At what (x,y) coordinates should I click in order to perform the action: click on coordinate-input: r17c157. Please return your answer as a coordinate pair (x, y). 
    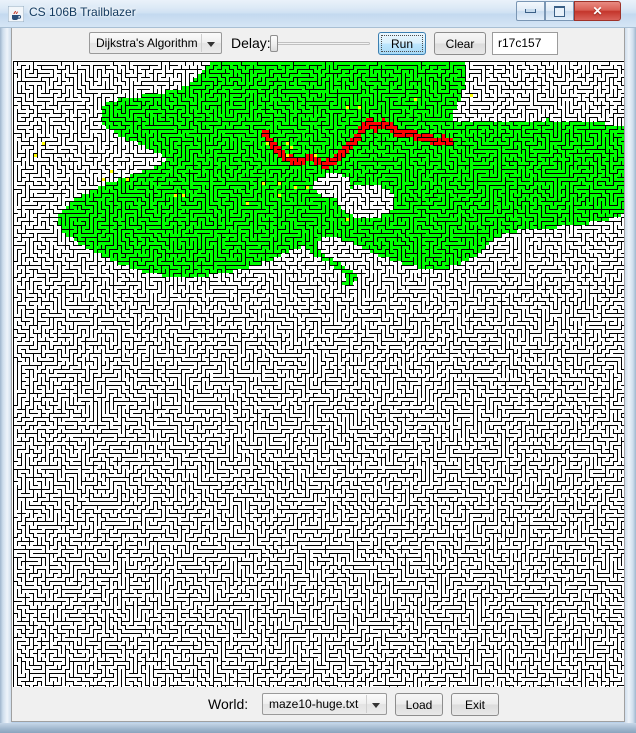
    Looking at the image, I should click on (525, 43).